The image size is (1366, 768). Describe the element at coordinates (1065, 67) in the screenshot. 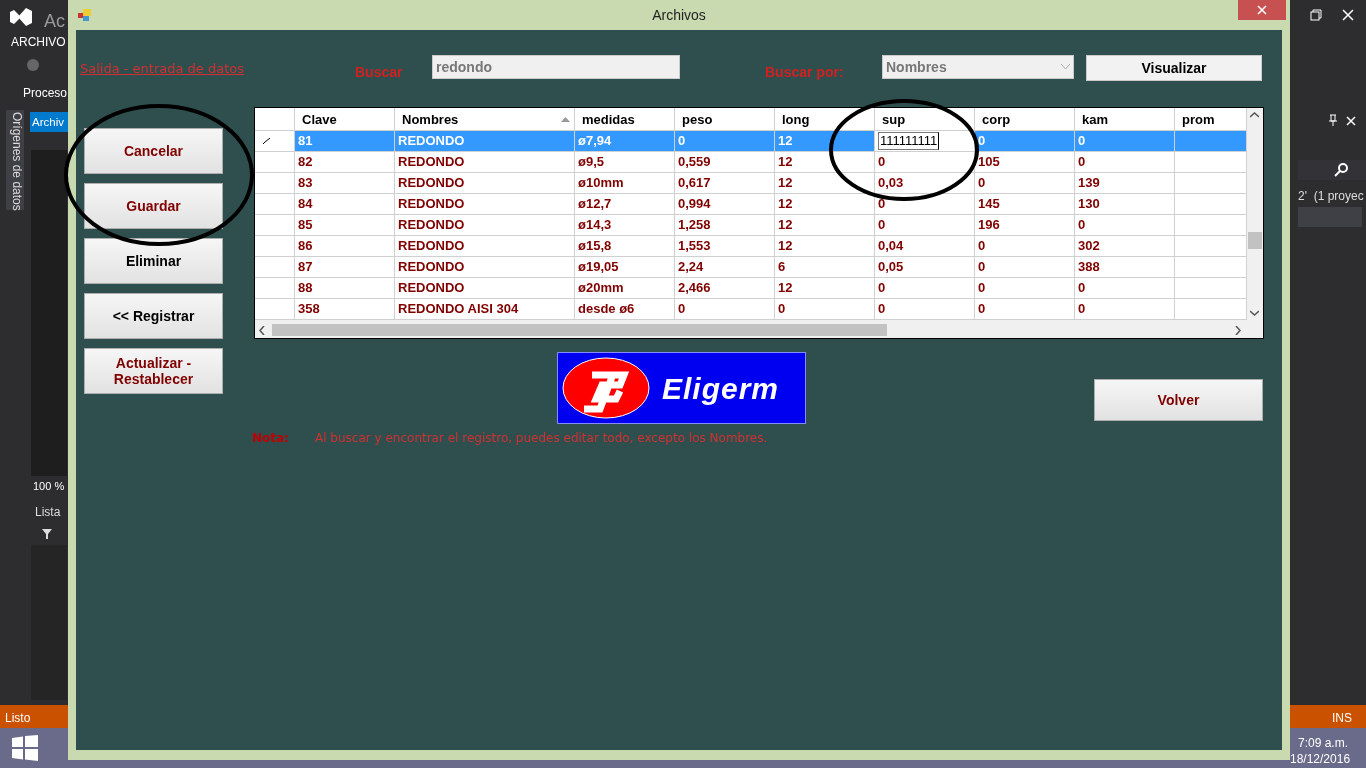

I see `chevron-down-icon` at that location.